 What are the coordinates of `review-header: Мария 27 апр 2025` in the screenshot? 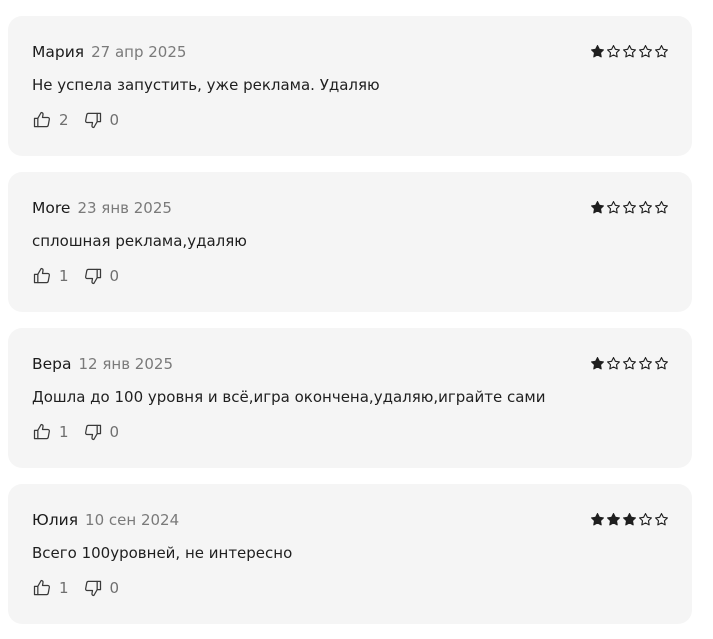 It's located at (109, 53).